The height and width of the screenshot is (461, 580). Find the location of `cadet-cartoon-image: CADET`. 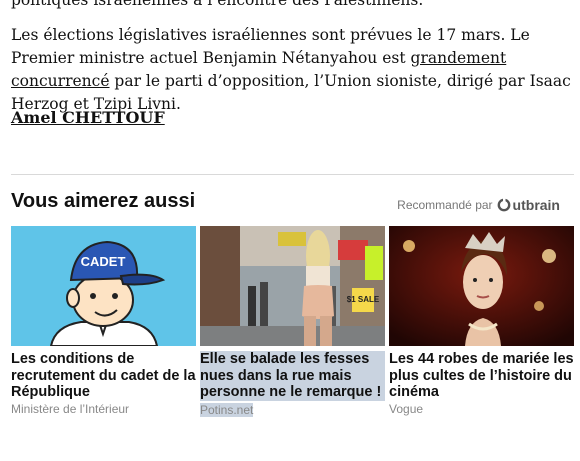

cadet-cartoon-image: CADET is located at coordinates (103, 286).